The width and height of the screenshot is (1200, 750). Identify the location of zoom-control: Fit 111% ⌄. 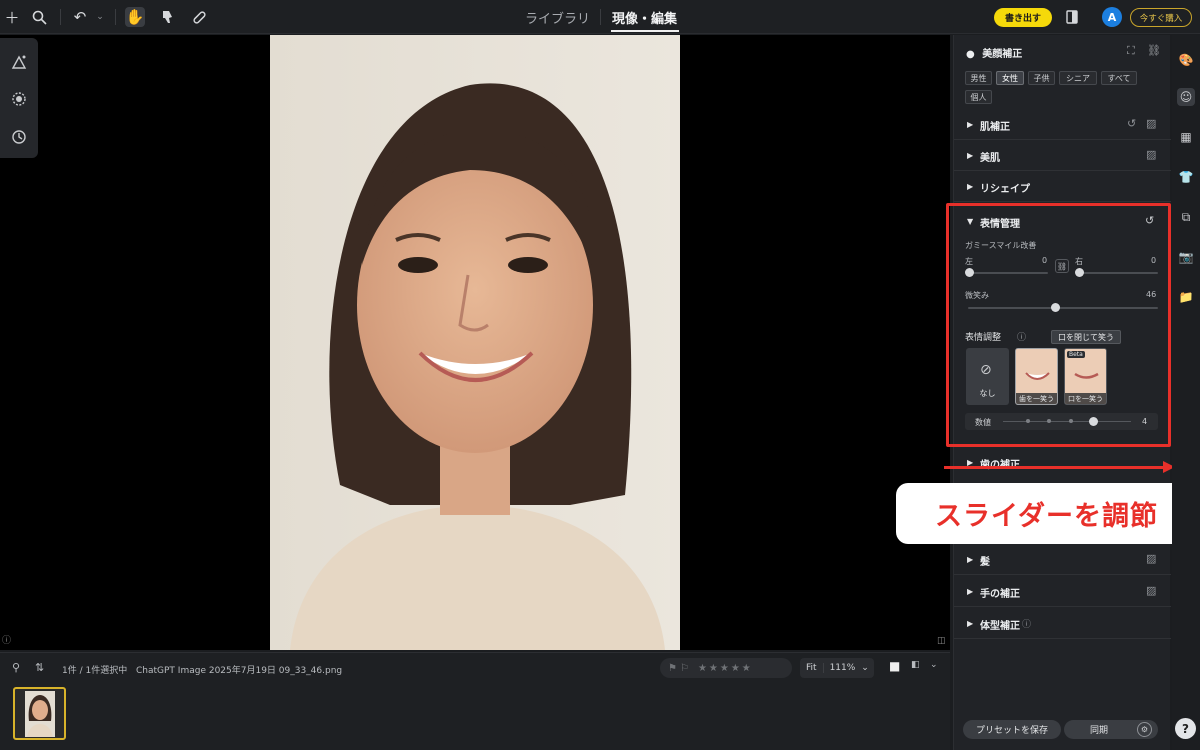
(837, 668).